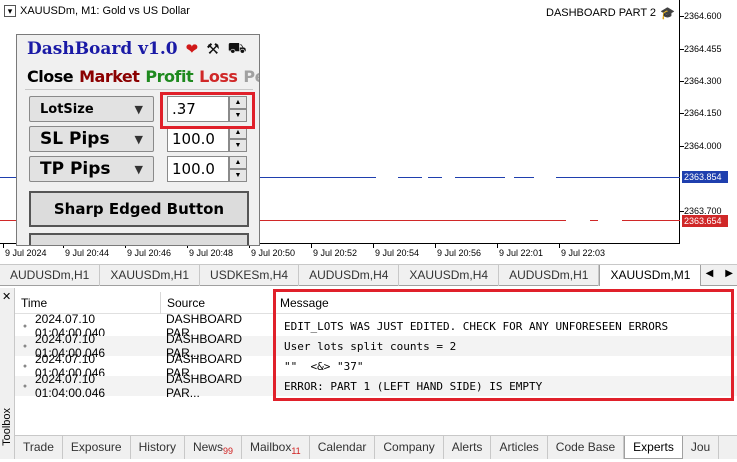 This screenshot has width=737, height=462. Describe the element at coordinates (250, 275) in the screenshot. I see `symbol-tab: USDKESm,H4` at that location.